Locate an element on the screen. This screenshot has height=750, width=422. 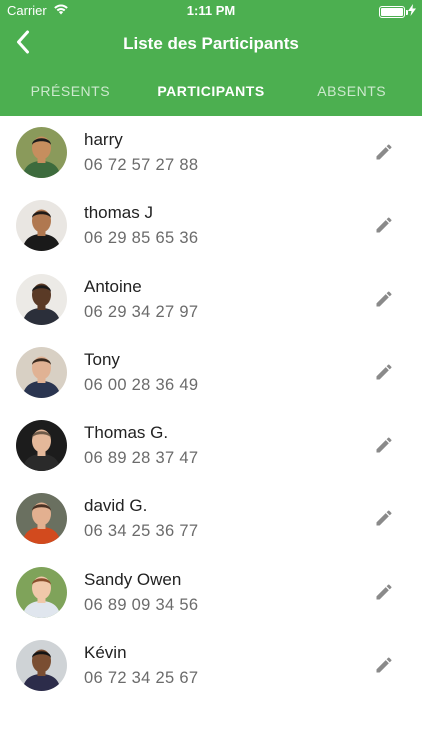
participant-row: Kévin 06 72 34 25 67 is located at coordinates (211, 665).